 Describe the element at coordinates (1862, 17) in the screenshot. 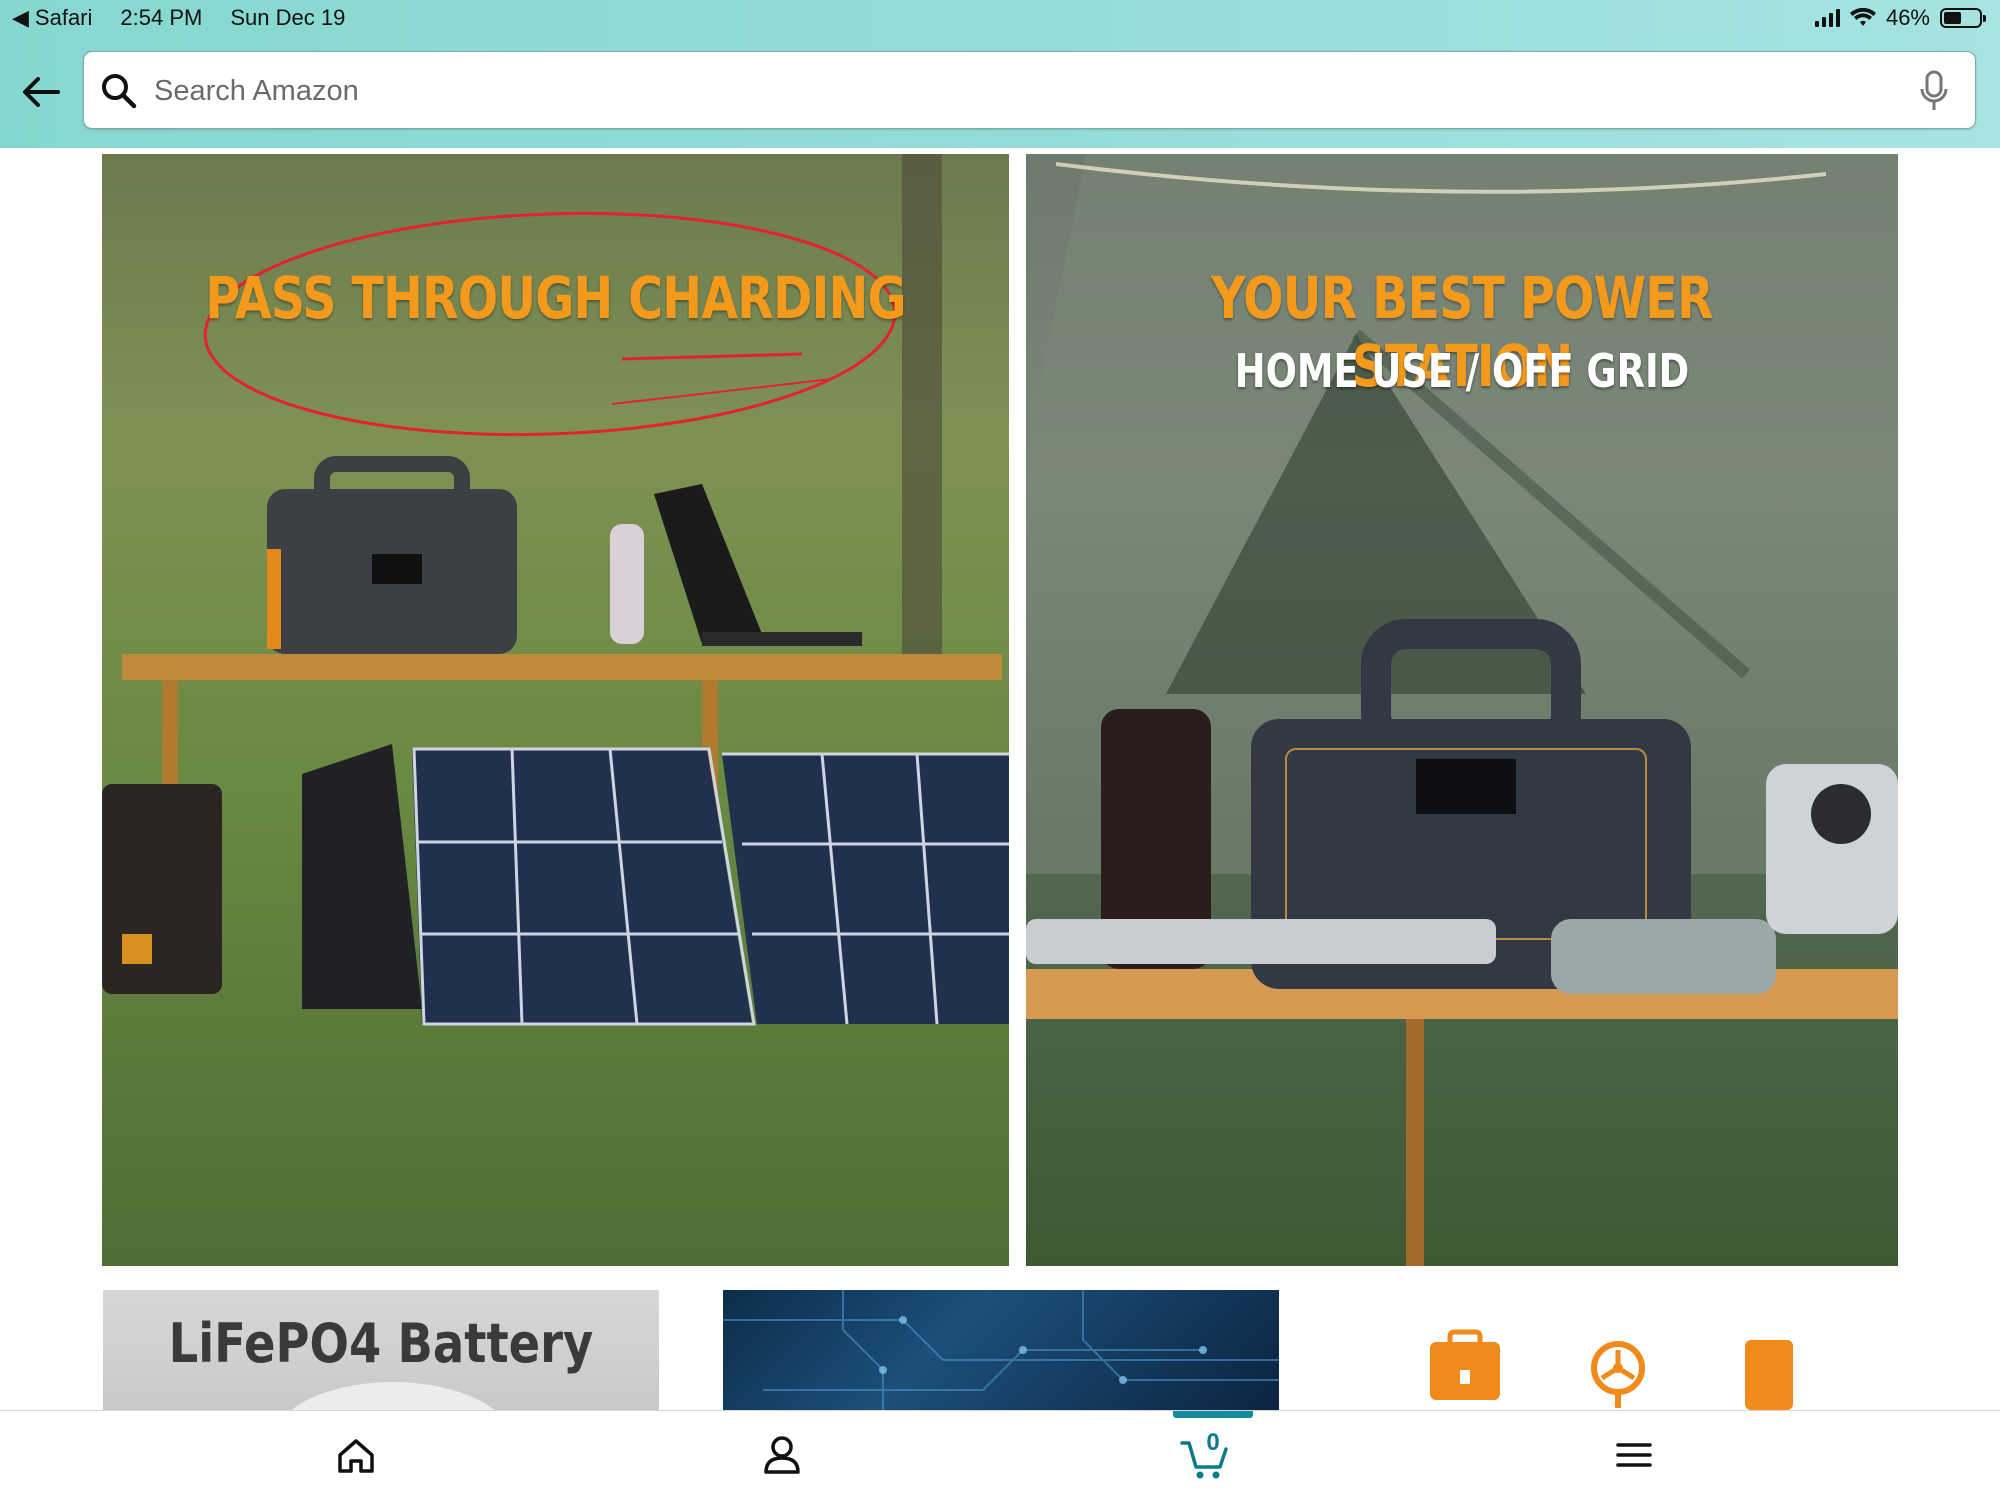

I see `wifi-icon` at that location.